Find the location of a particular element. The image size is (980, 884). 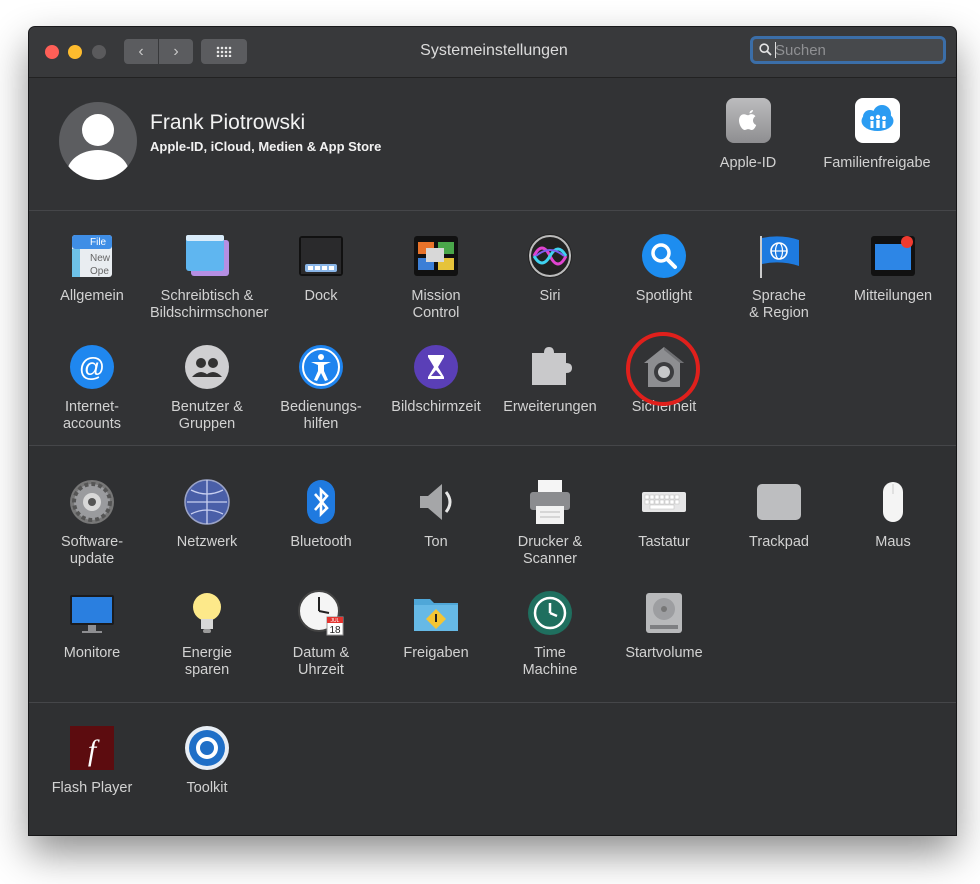

keyboard-icon is located at coordinates (664, 502).